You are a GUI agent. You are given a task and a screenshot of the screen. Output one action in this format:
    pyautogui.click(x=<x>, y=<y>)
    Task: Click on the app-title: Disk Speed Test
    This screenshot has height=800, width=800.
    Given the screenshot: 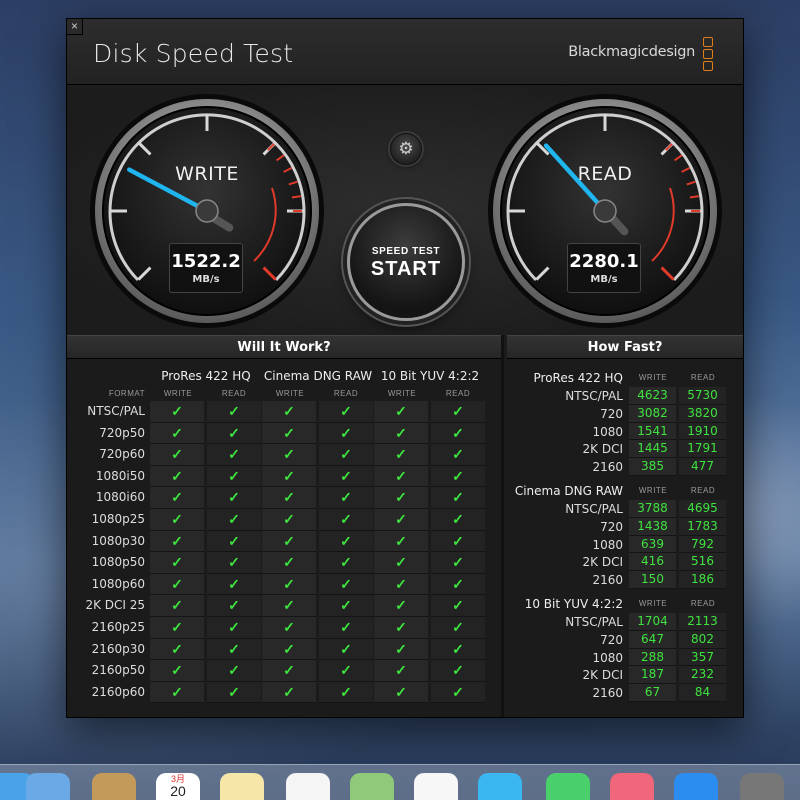 What is the action you would take?
    pyautogui.click(x=193, y=53)
    